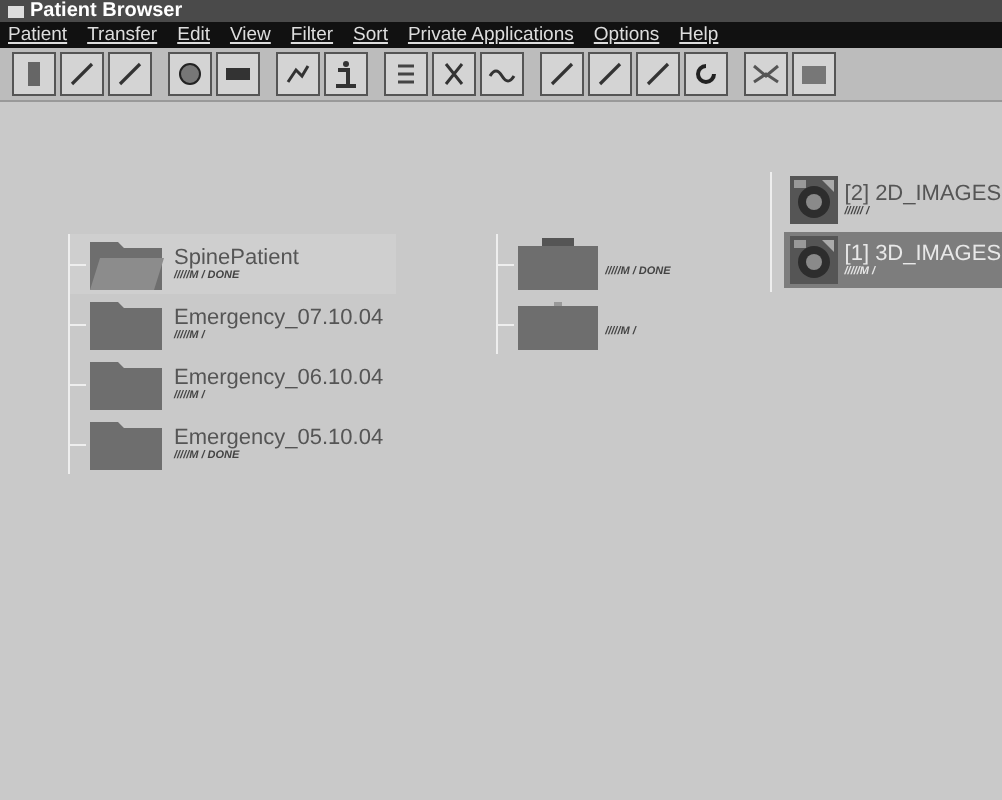 The image size is (1002, 800). What do you see at coordinates (557, 264) in the screenshot?
I see `study-folder-icon` at bounding box center [557, 264].